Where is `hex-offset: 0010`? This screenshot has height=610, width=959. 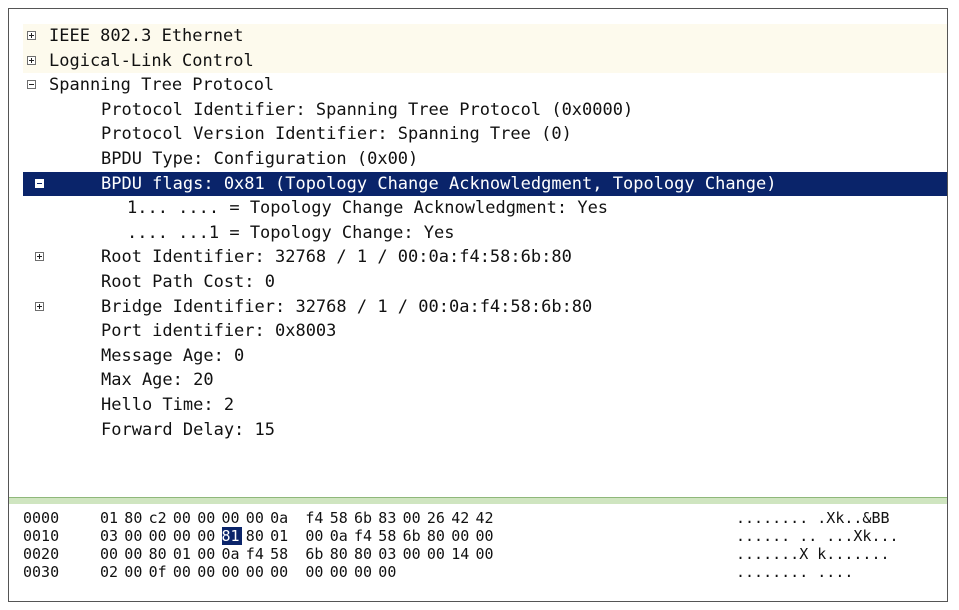 hex-offset: 0010 is located at coordinates (41, 536).